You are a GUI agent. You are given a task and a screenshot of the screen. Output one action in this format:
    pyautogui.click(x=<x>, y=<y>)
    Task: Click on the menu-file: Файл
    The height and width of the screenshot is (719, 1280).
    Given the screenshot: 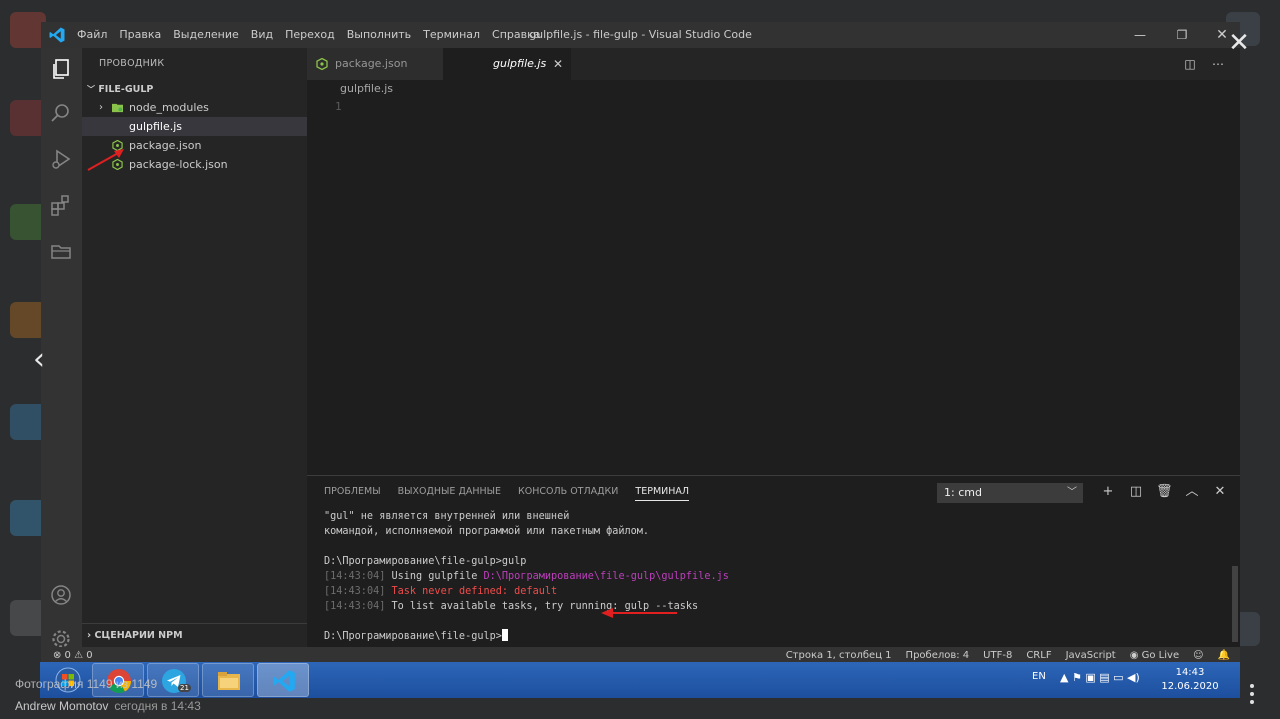 What is the action you would take?
    pyautogui.click(x=92, y=34)
    